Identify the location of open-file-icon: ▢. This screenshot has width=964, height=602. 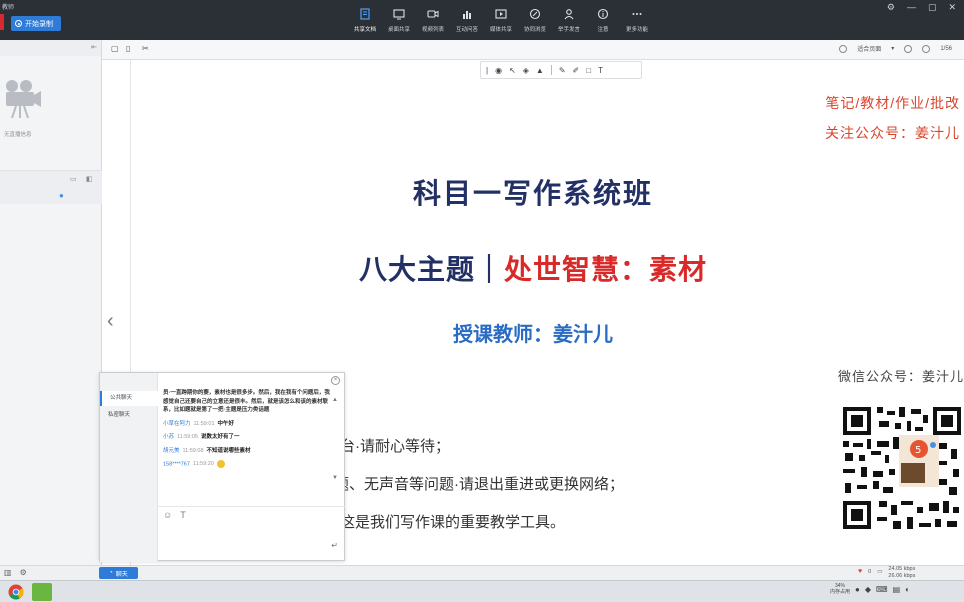
(115, 48).